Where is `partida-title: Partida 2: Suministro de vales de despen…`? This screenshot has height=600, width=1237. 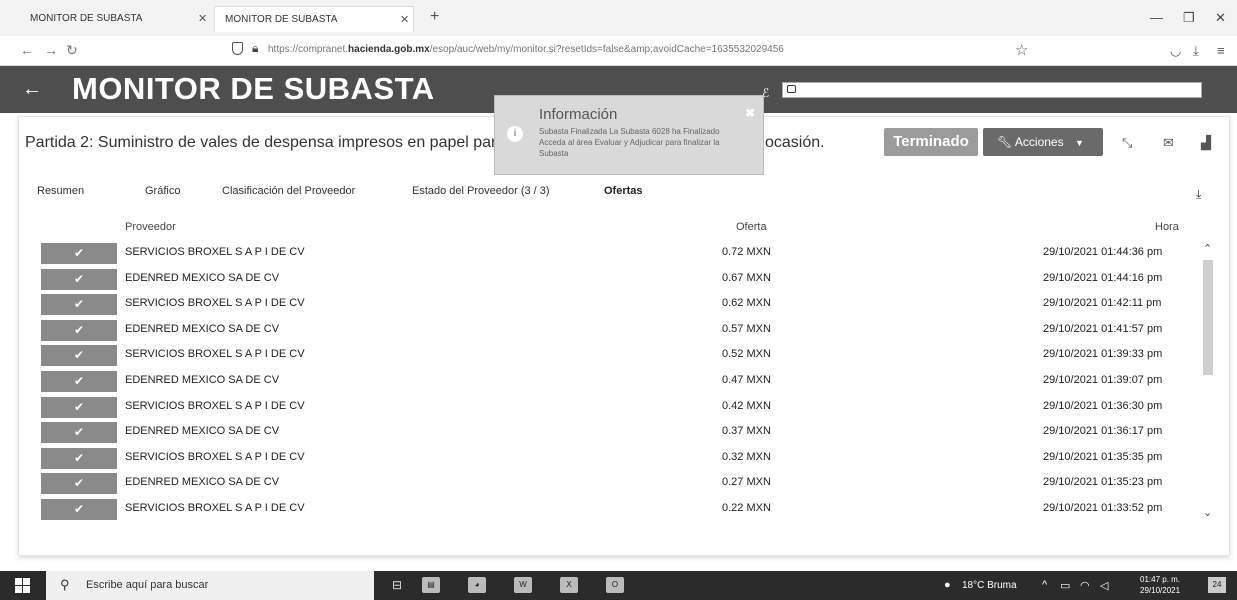 partida-title: Partida 2: Suministro de vales de despen… is located at coordinates (261, 142).